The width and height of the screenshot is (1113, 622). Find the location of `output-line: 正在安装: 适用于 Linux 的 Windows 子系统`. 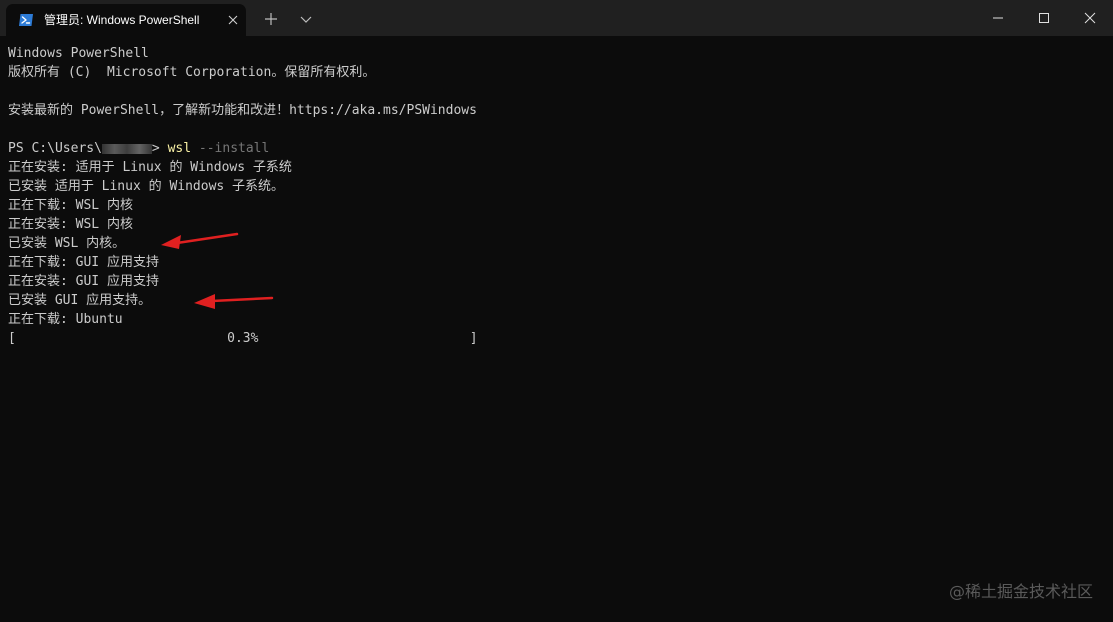

output-line: 正在安装: 适用于 Linux 的 Windows 子系统 is located at coordinates (150, 167).